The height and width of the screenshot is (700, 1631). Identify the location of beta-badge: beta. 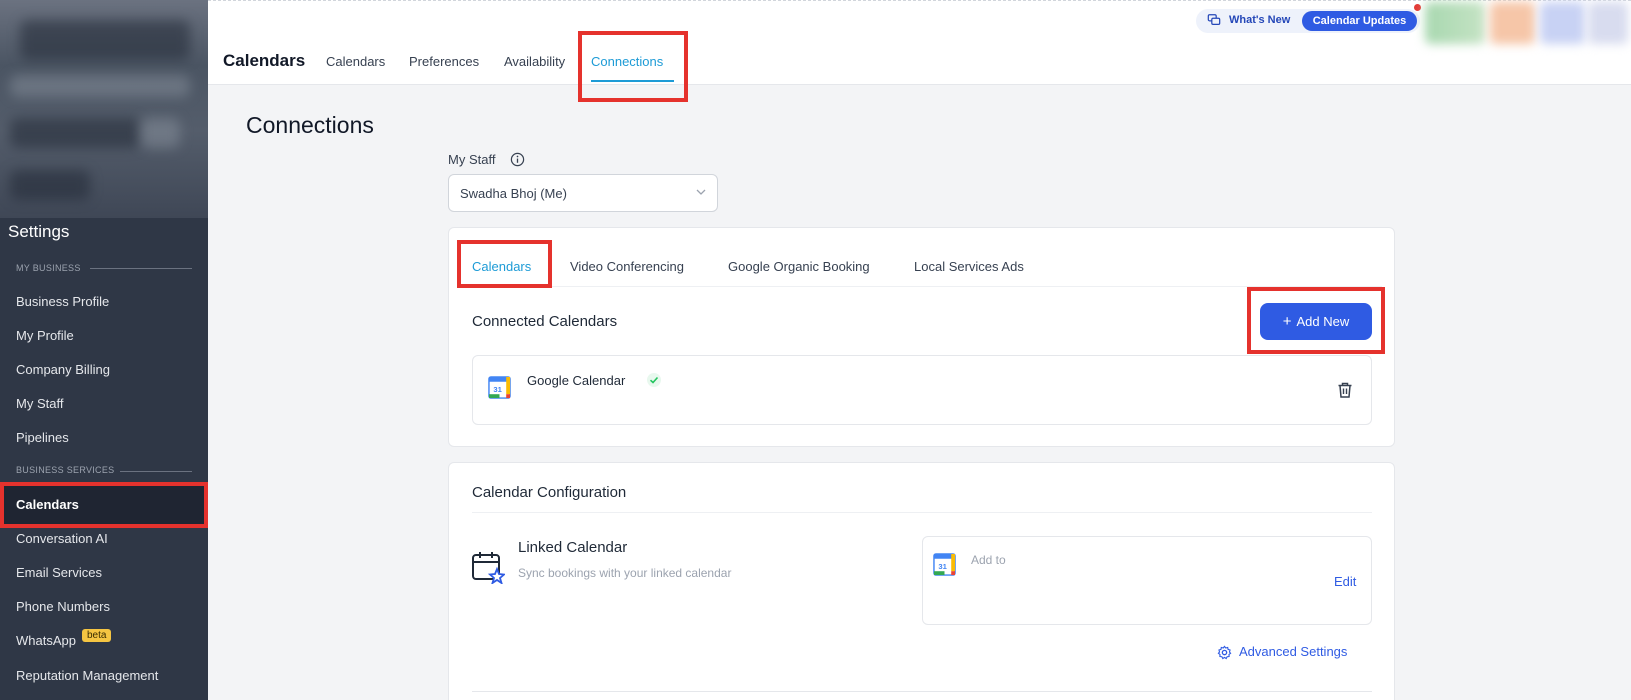
(96, 635).